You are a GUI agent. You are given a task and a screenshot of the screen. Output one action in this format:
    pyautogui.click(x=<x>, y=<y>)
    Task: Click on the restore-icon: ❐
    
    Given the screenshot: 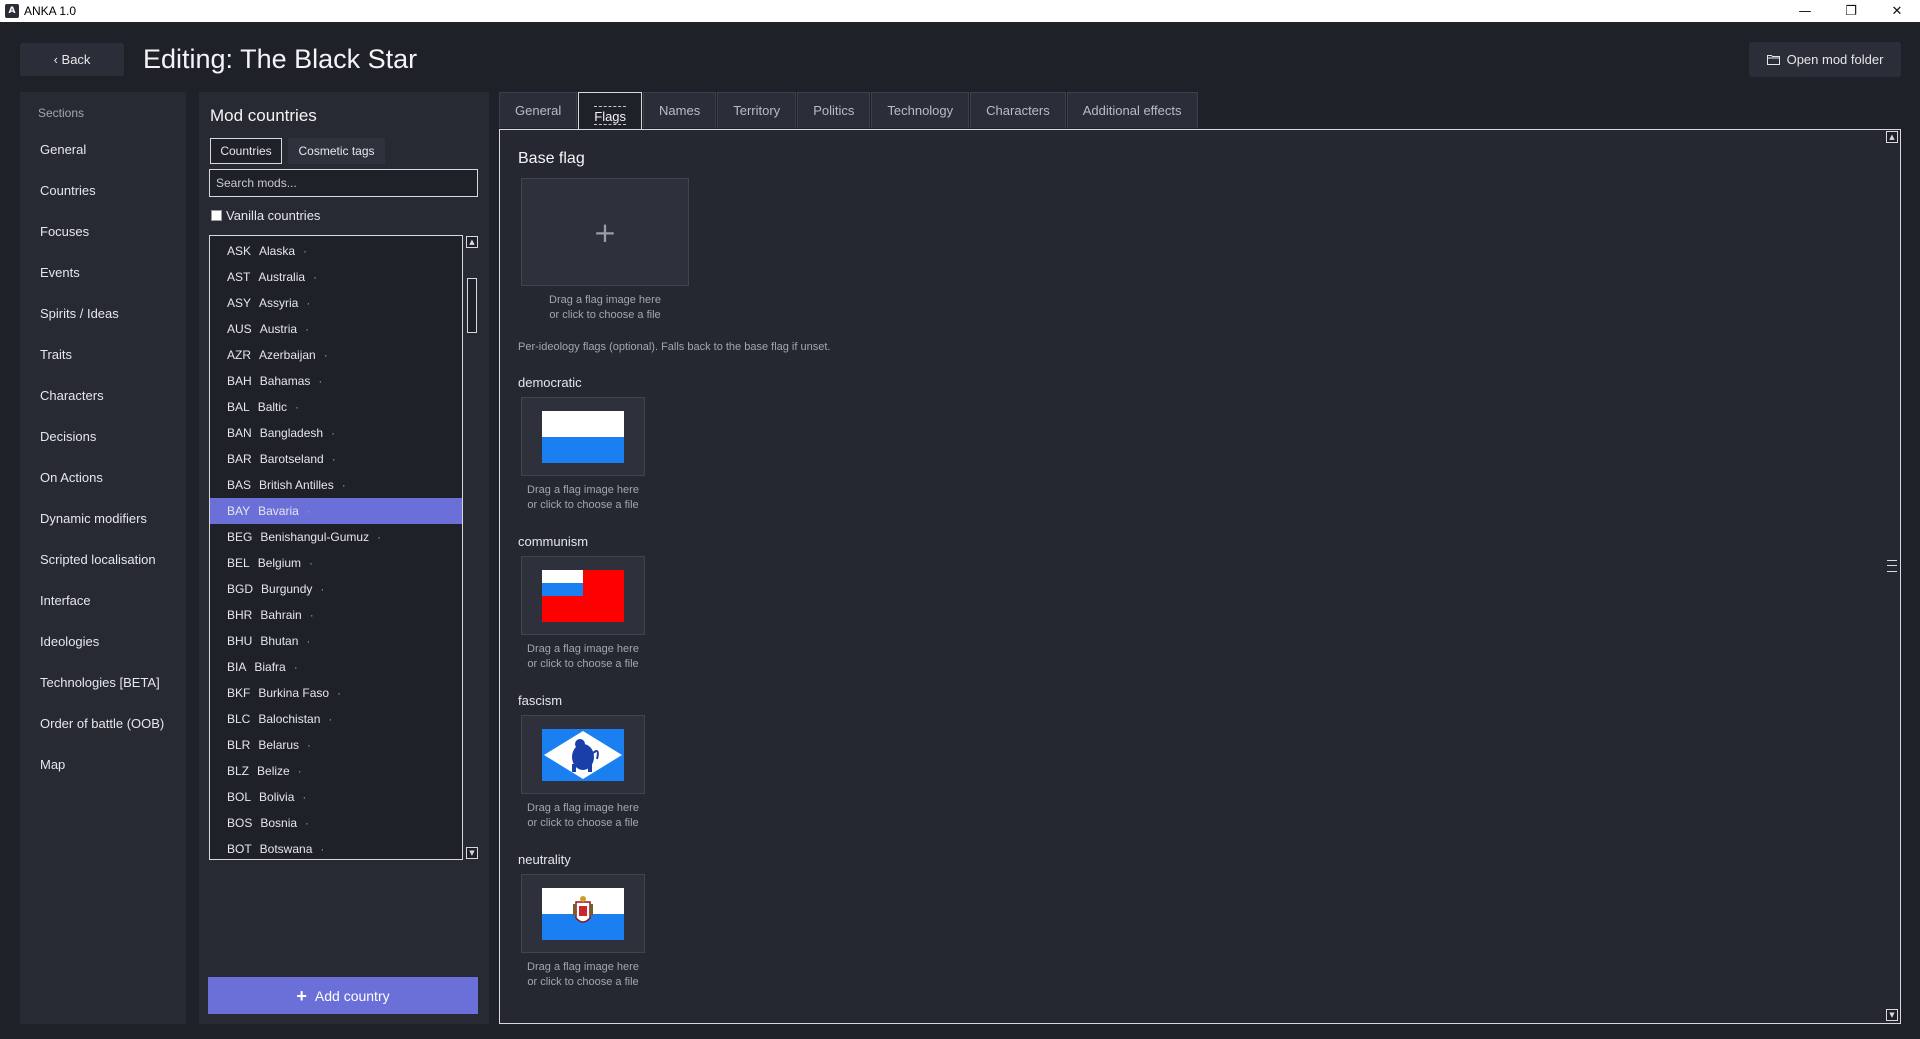 What is the action you would take?
    pyautogui.click(x=1851, y=11)
    